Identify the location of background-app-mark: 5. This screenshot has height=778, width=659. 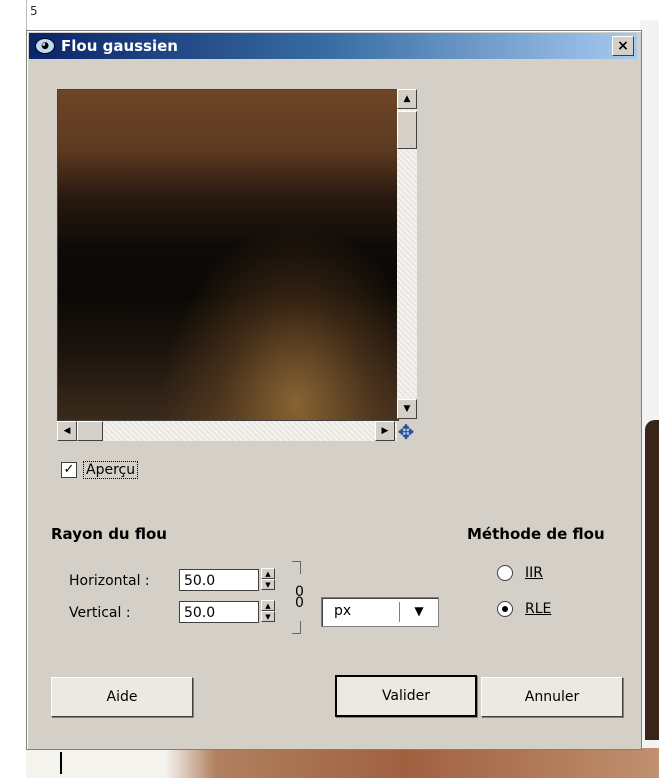
(34, 11).